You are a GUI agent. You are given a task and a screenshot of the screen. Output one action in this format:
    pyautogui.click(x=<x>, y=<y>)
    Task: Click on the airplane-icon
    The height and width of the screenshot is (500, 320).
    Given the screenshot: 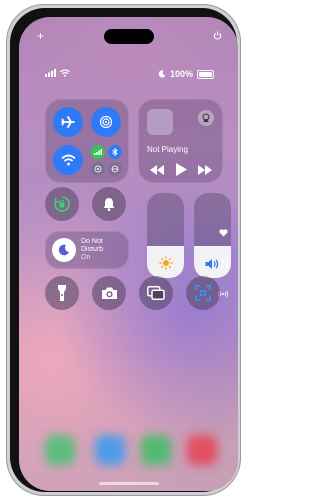 What is the action you would take?
    pyautogui.click(x=68, y=122)
    